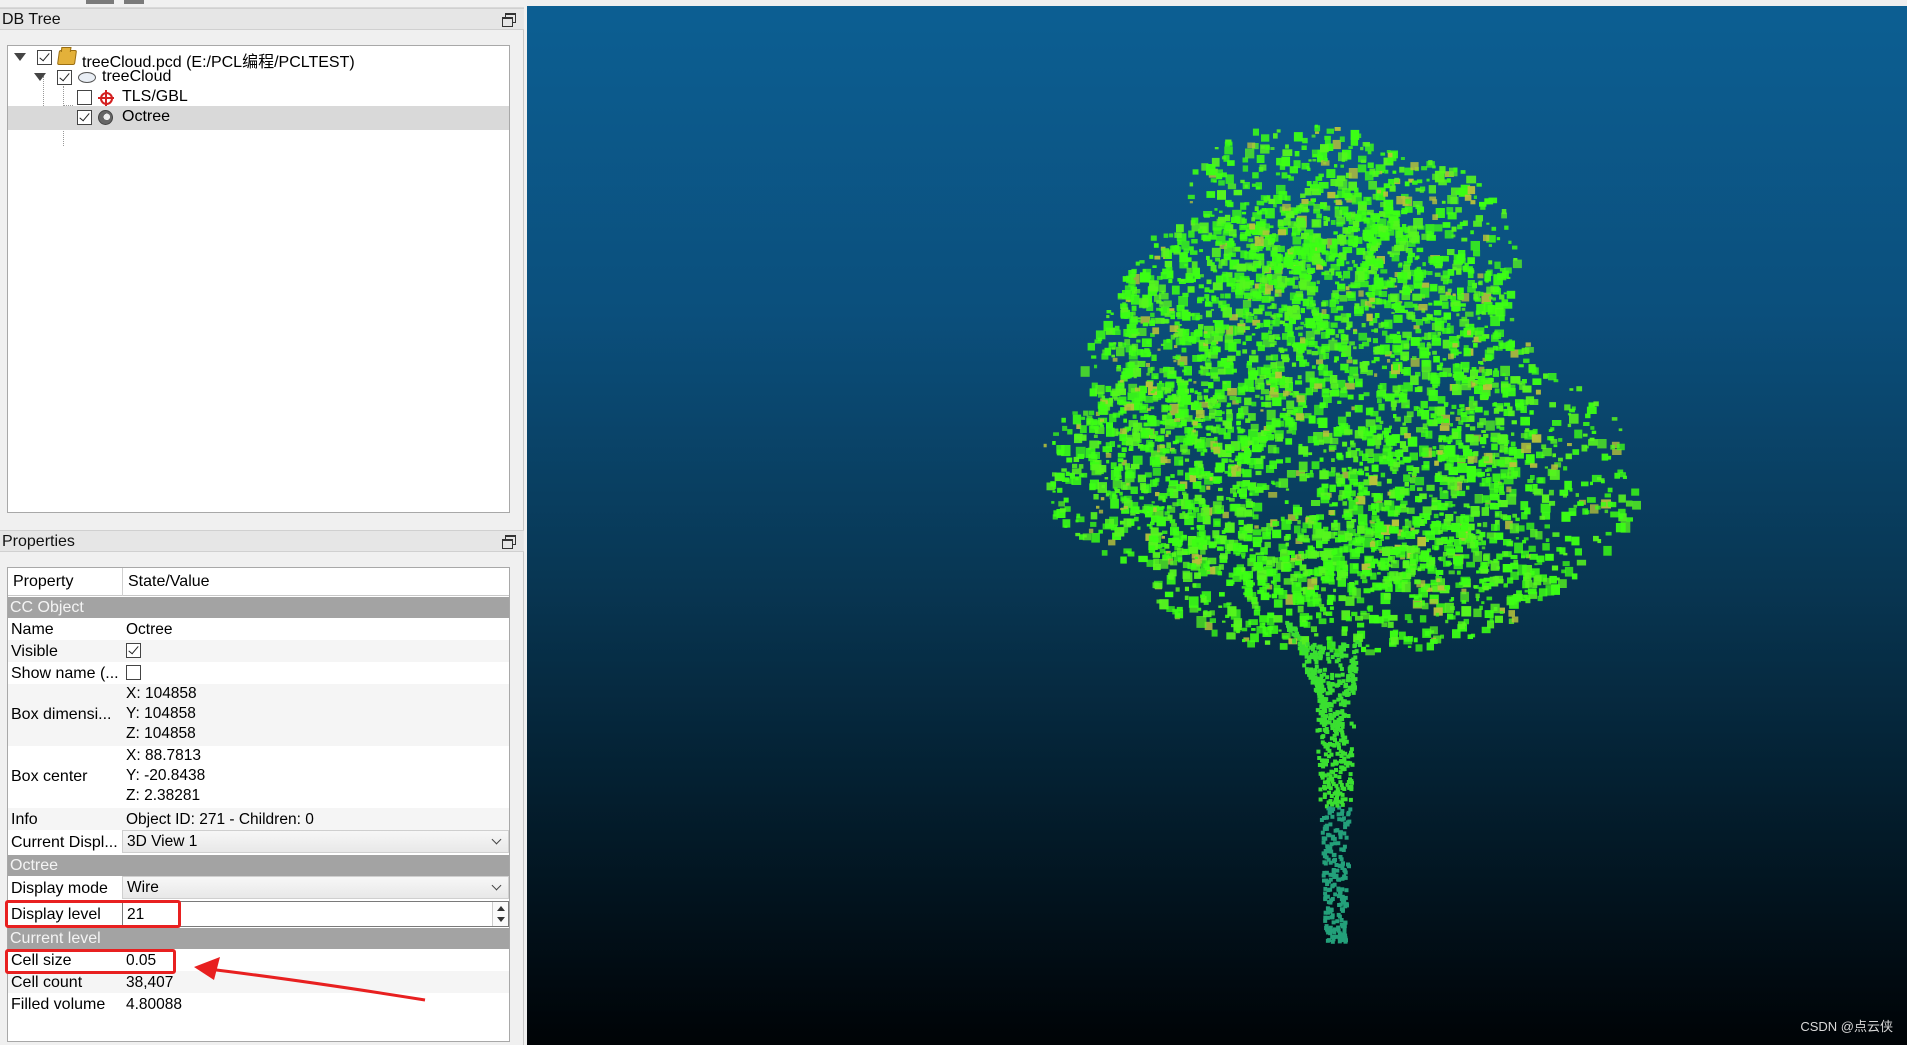 Image resolution: width=1907 pixels, height=1045 pixels. I want to click on row-cell-size: Cell size 0.05, so click(258, 960).